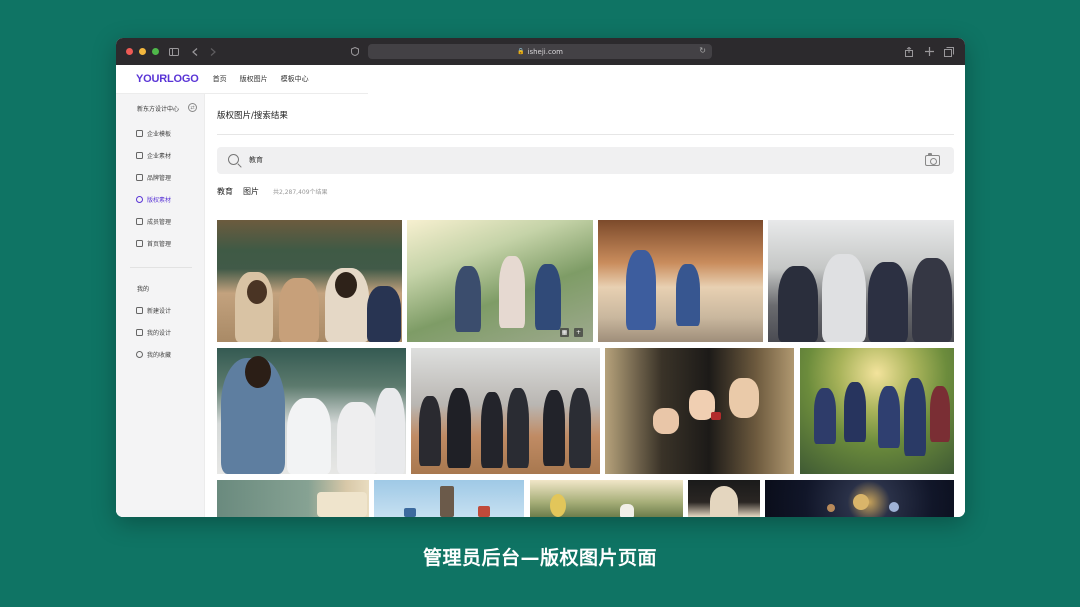 The width and height of the screenshot is (1080, 607). What do you see at coordinates (606, 498) in the screenshot?
I see `photo-kids-outdoors` at bounding box center [606, 498].